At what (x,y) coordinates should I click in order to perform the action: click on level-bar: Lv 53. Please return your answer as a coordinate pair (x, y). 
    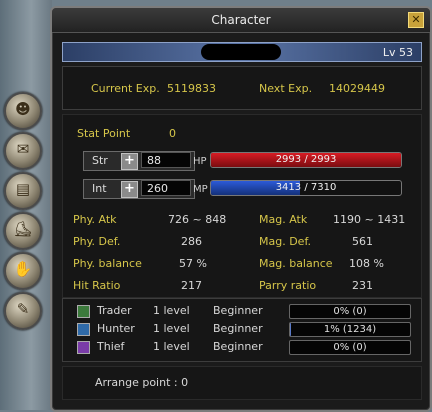
    Looking at the image, I should click on (242, 52).